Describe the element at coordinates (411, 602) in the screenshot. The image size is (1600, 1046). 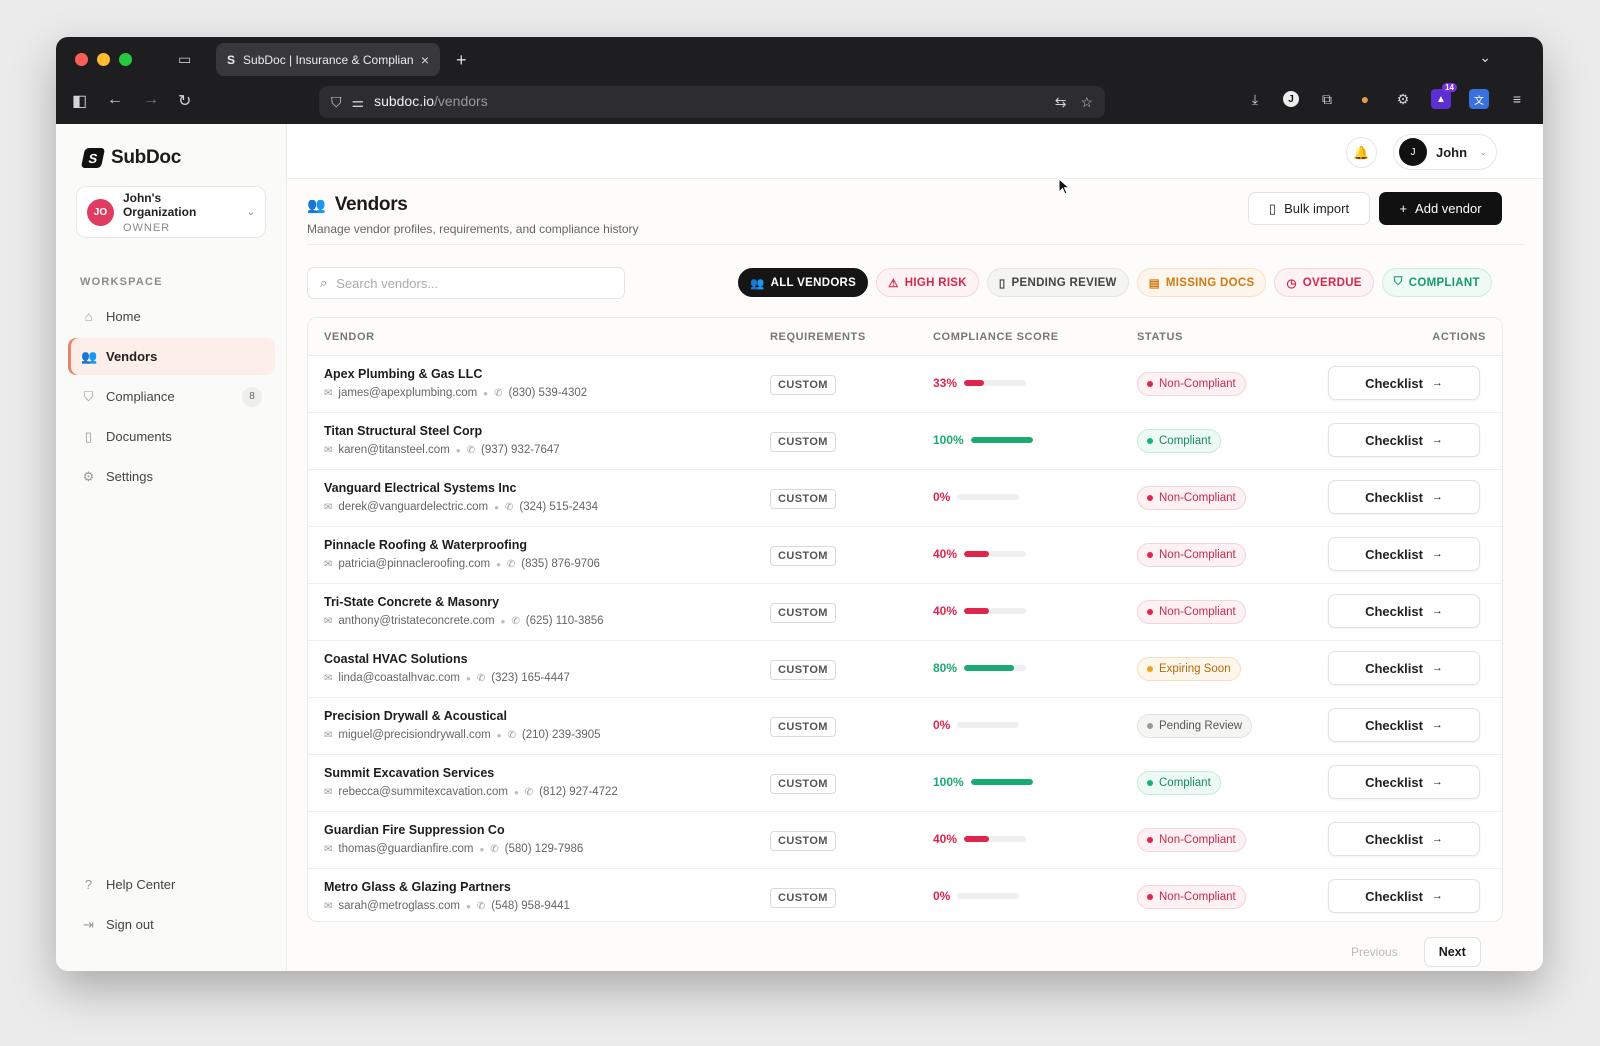
I see `vendor-name: Tri-State Concrete & Masonry` at that location.